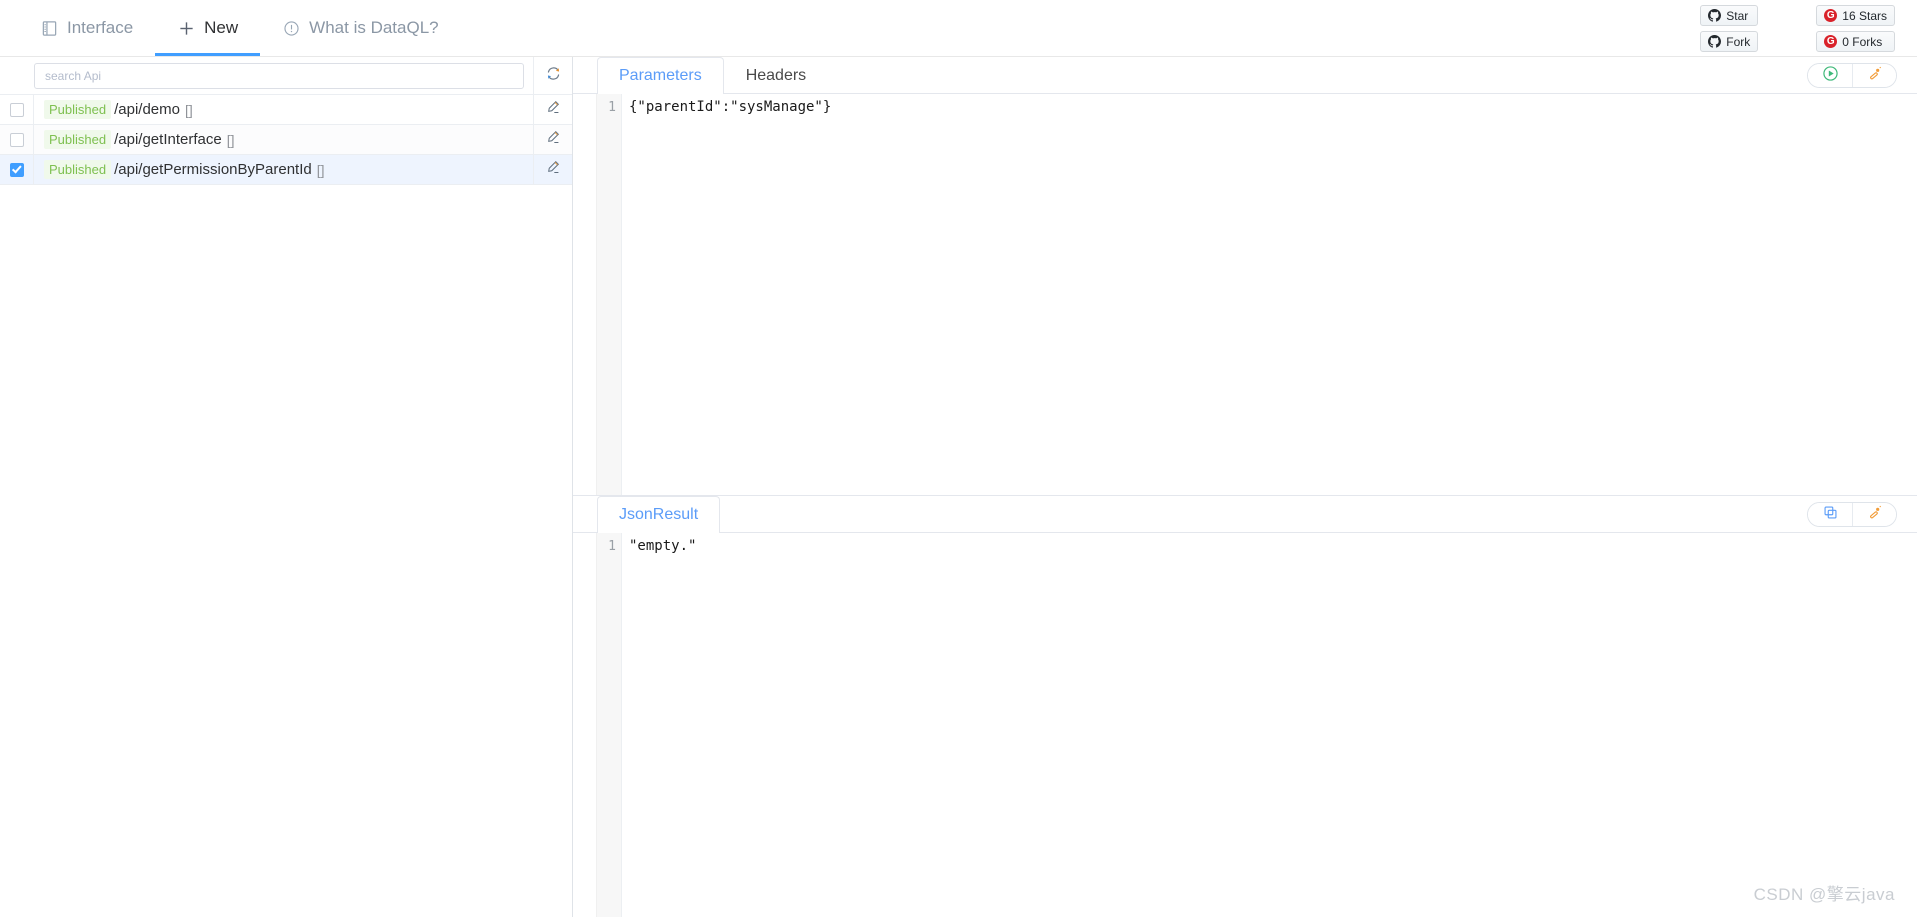  What do you see at coordinates (1738, 41) in the screenshot?
I see `github-fork-label: Fork` at bounding box center [1738, 41].